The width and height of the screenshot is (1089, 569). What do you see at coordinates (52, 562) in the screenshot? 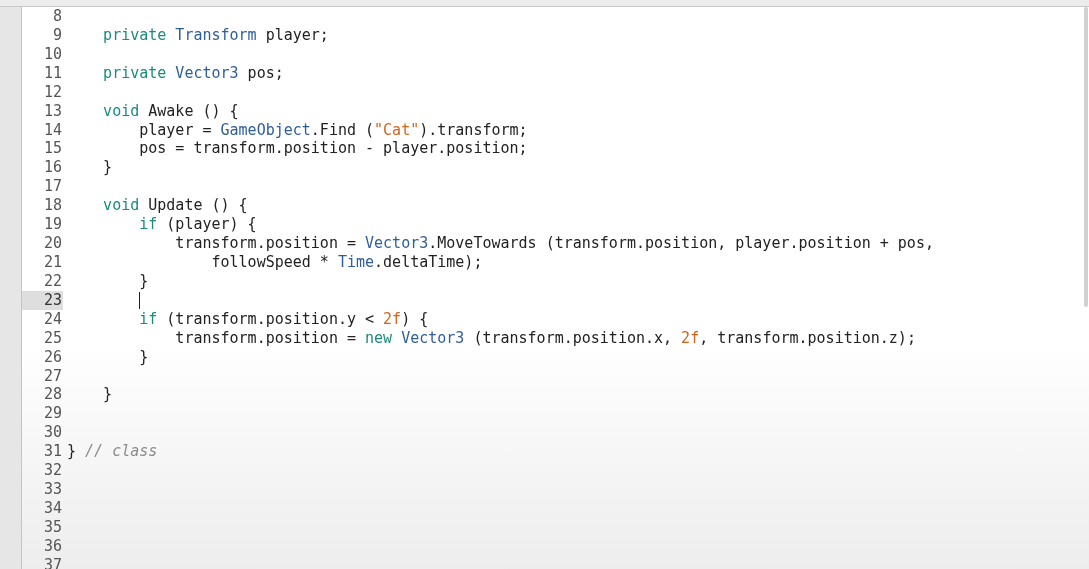
I see `line-number: 37` at bounding box center [52, 562].